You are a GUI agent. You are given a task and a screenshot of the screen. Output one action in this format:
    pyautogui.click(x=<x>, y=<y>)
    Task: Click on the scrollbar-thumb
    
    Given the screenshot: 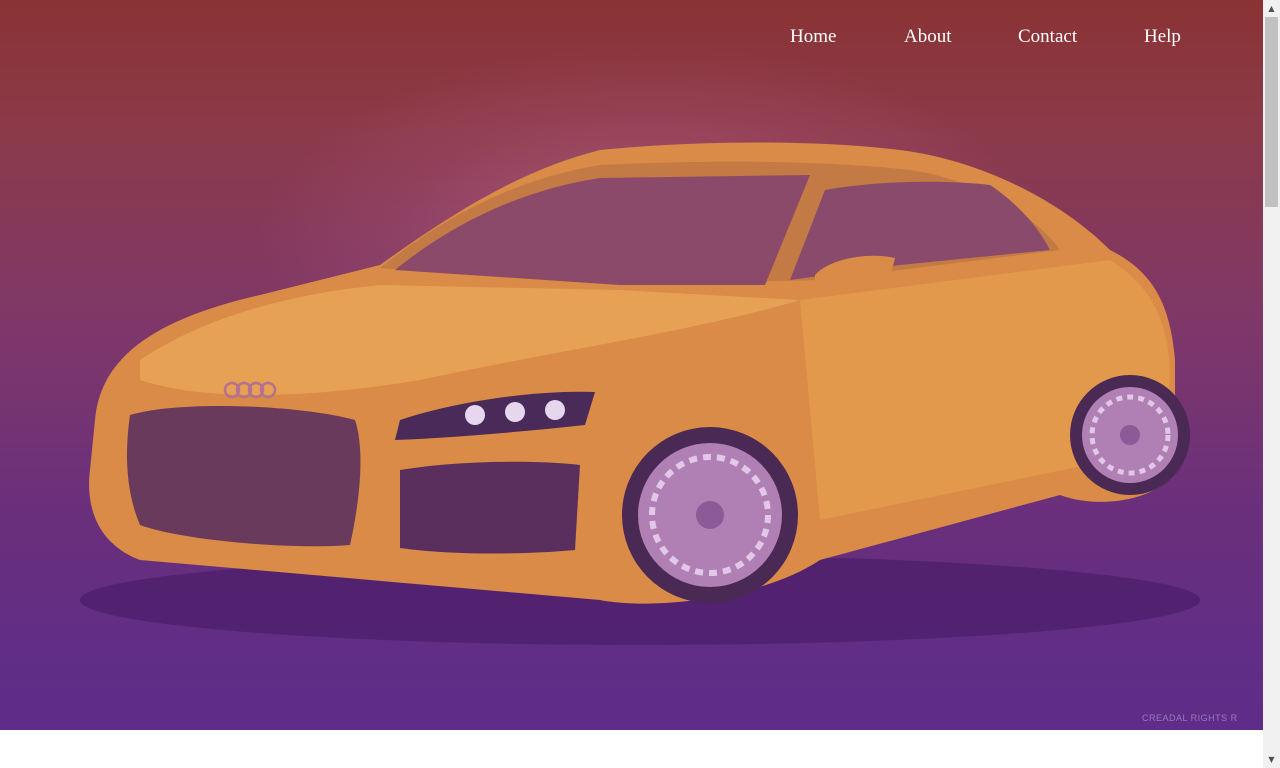 What is the action you would take?
    pyautogui.click(x=1271, y=112)
    